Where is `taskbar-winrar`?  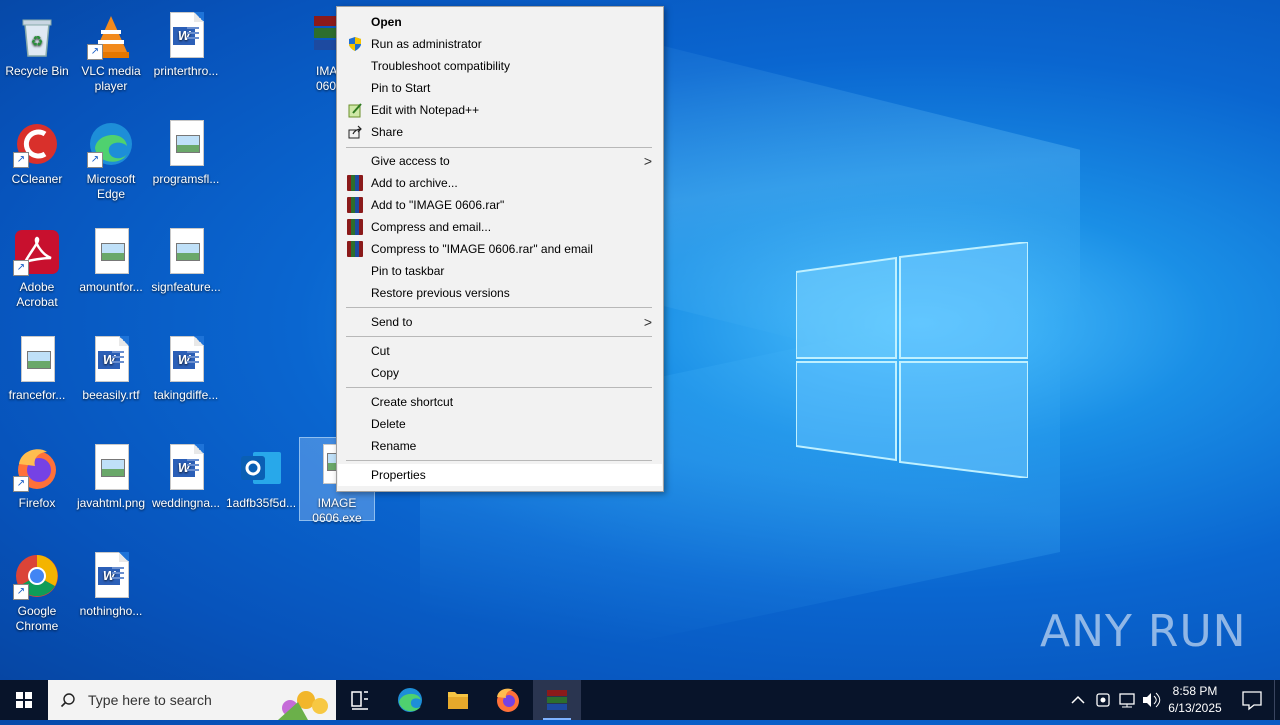 taskbar-winrar is located at coordinates (557, 700).